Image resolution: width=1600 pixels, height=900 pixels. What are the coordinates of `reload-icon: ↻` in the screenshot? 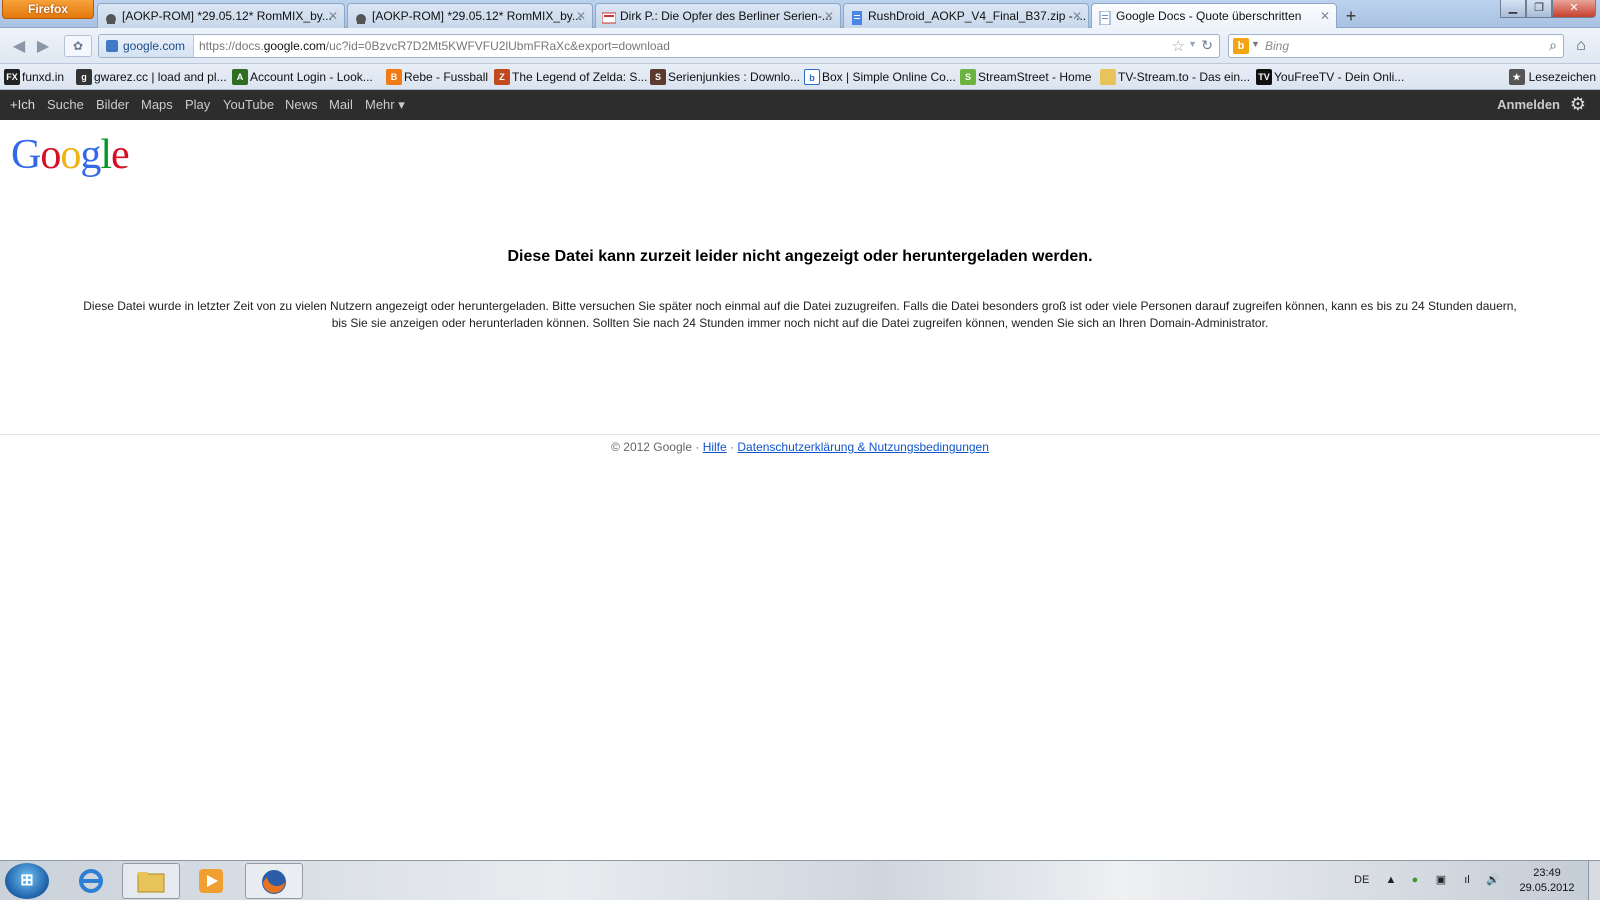 It's located at (1207, 45).